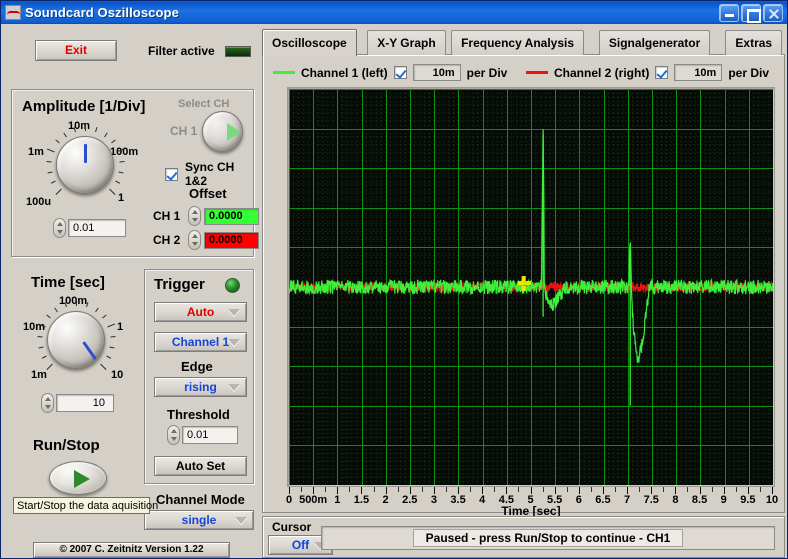 This screenshot has width=788, height=559. I want to click on edge-combo: rising, so click(200, 387).